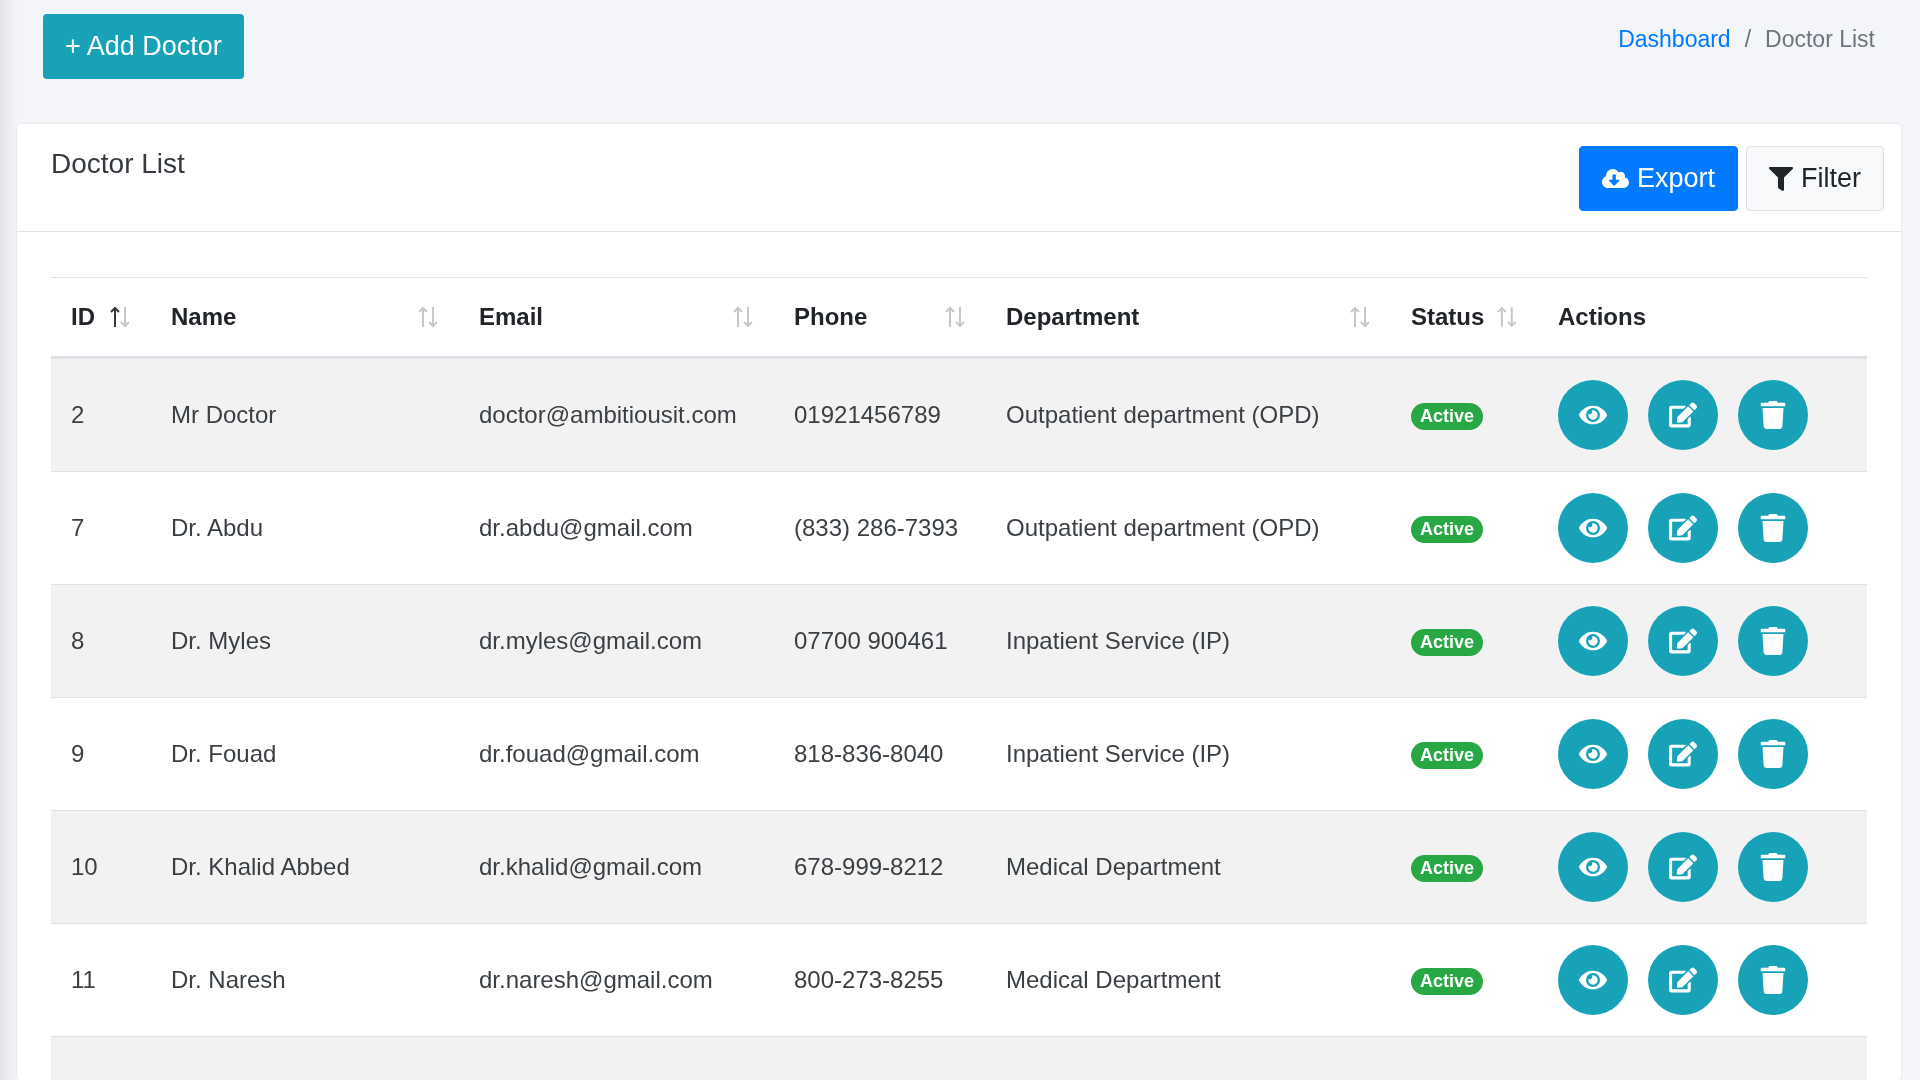  What do you see at coordinates (305, 980) in the screenshot?
I see `name-cell: Dr. Naresh` at bounding box center [305, 980].